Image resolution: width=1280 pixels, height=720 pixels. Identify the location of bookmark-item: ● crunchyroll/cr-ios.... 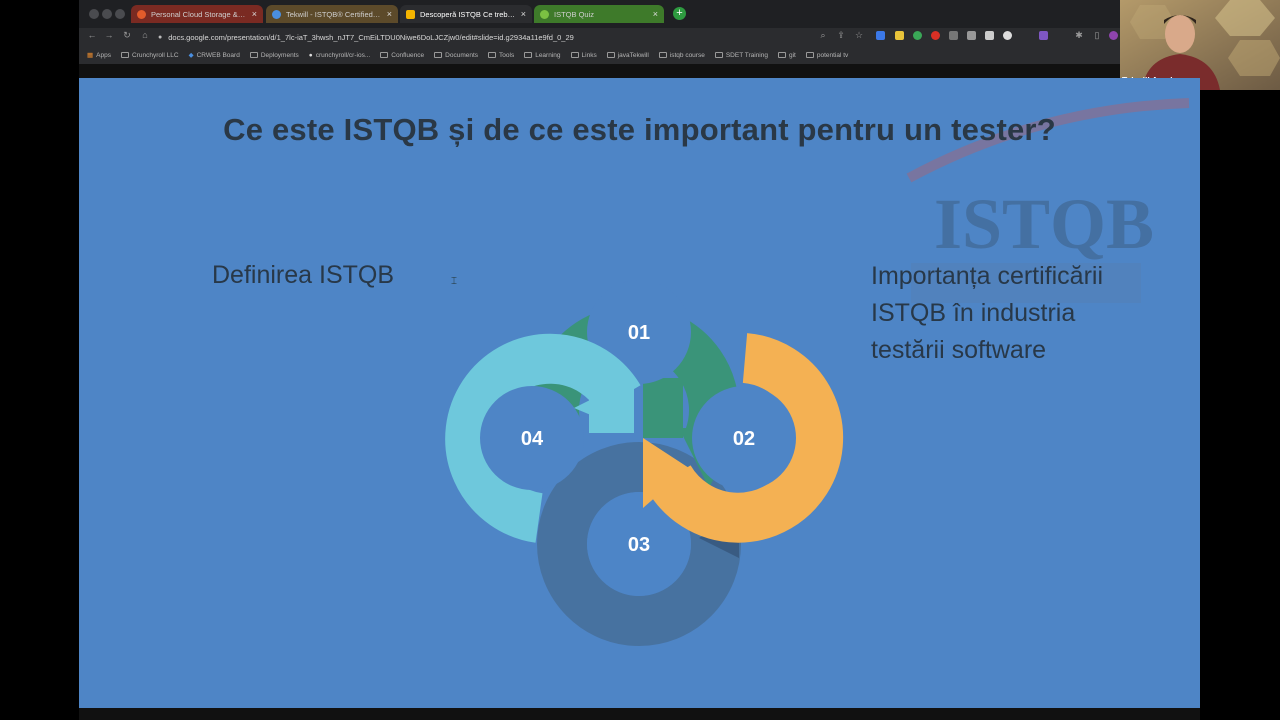
(339, 55).